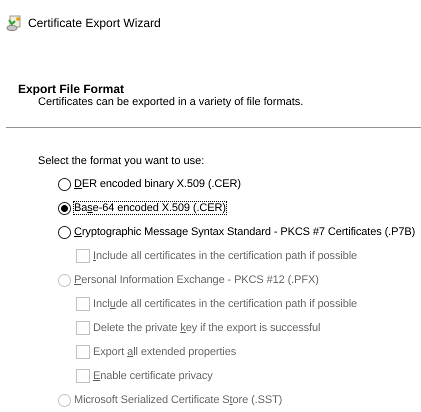 This screenshot has height=412, width=421. Describe the element at coordinates (14, 23) in the screenshot. I see `certificate-icon` at that location.